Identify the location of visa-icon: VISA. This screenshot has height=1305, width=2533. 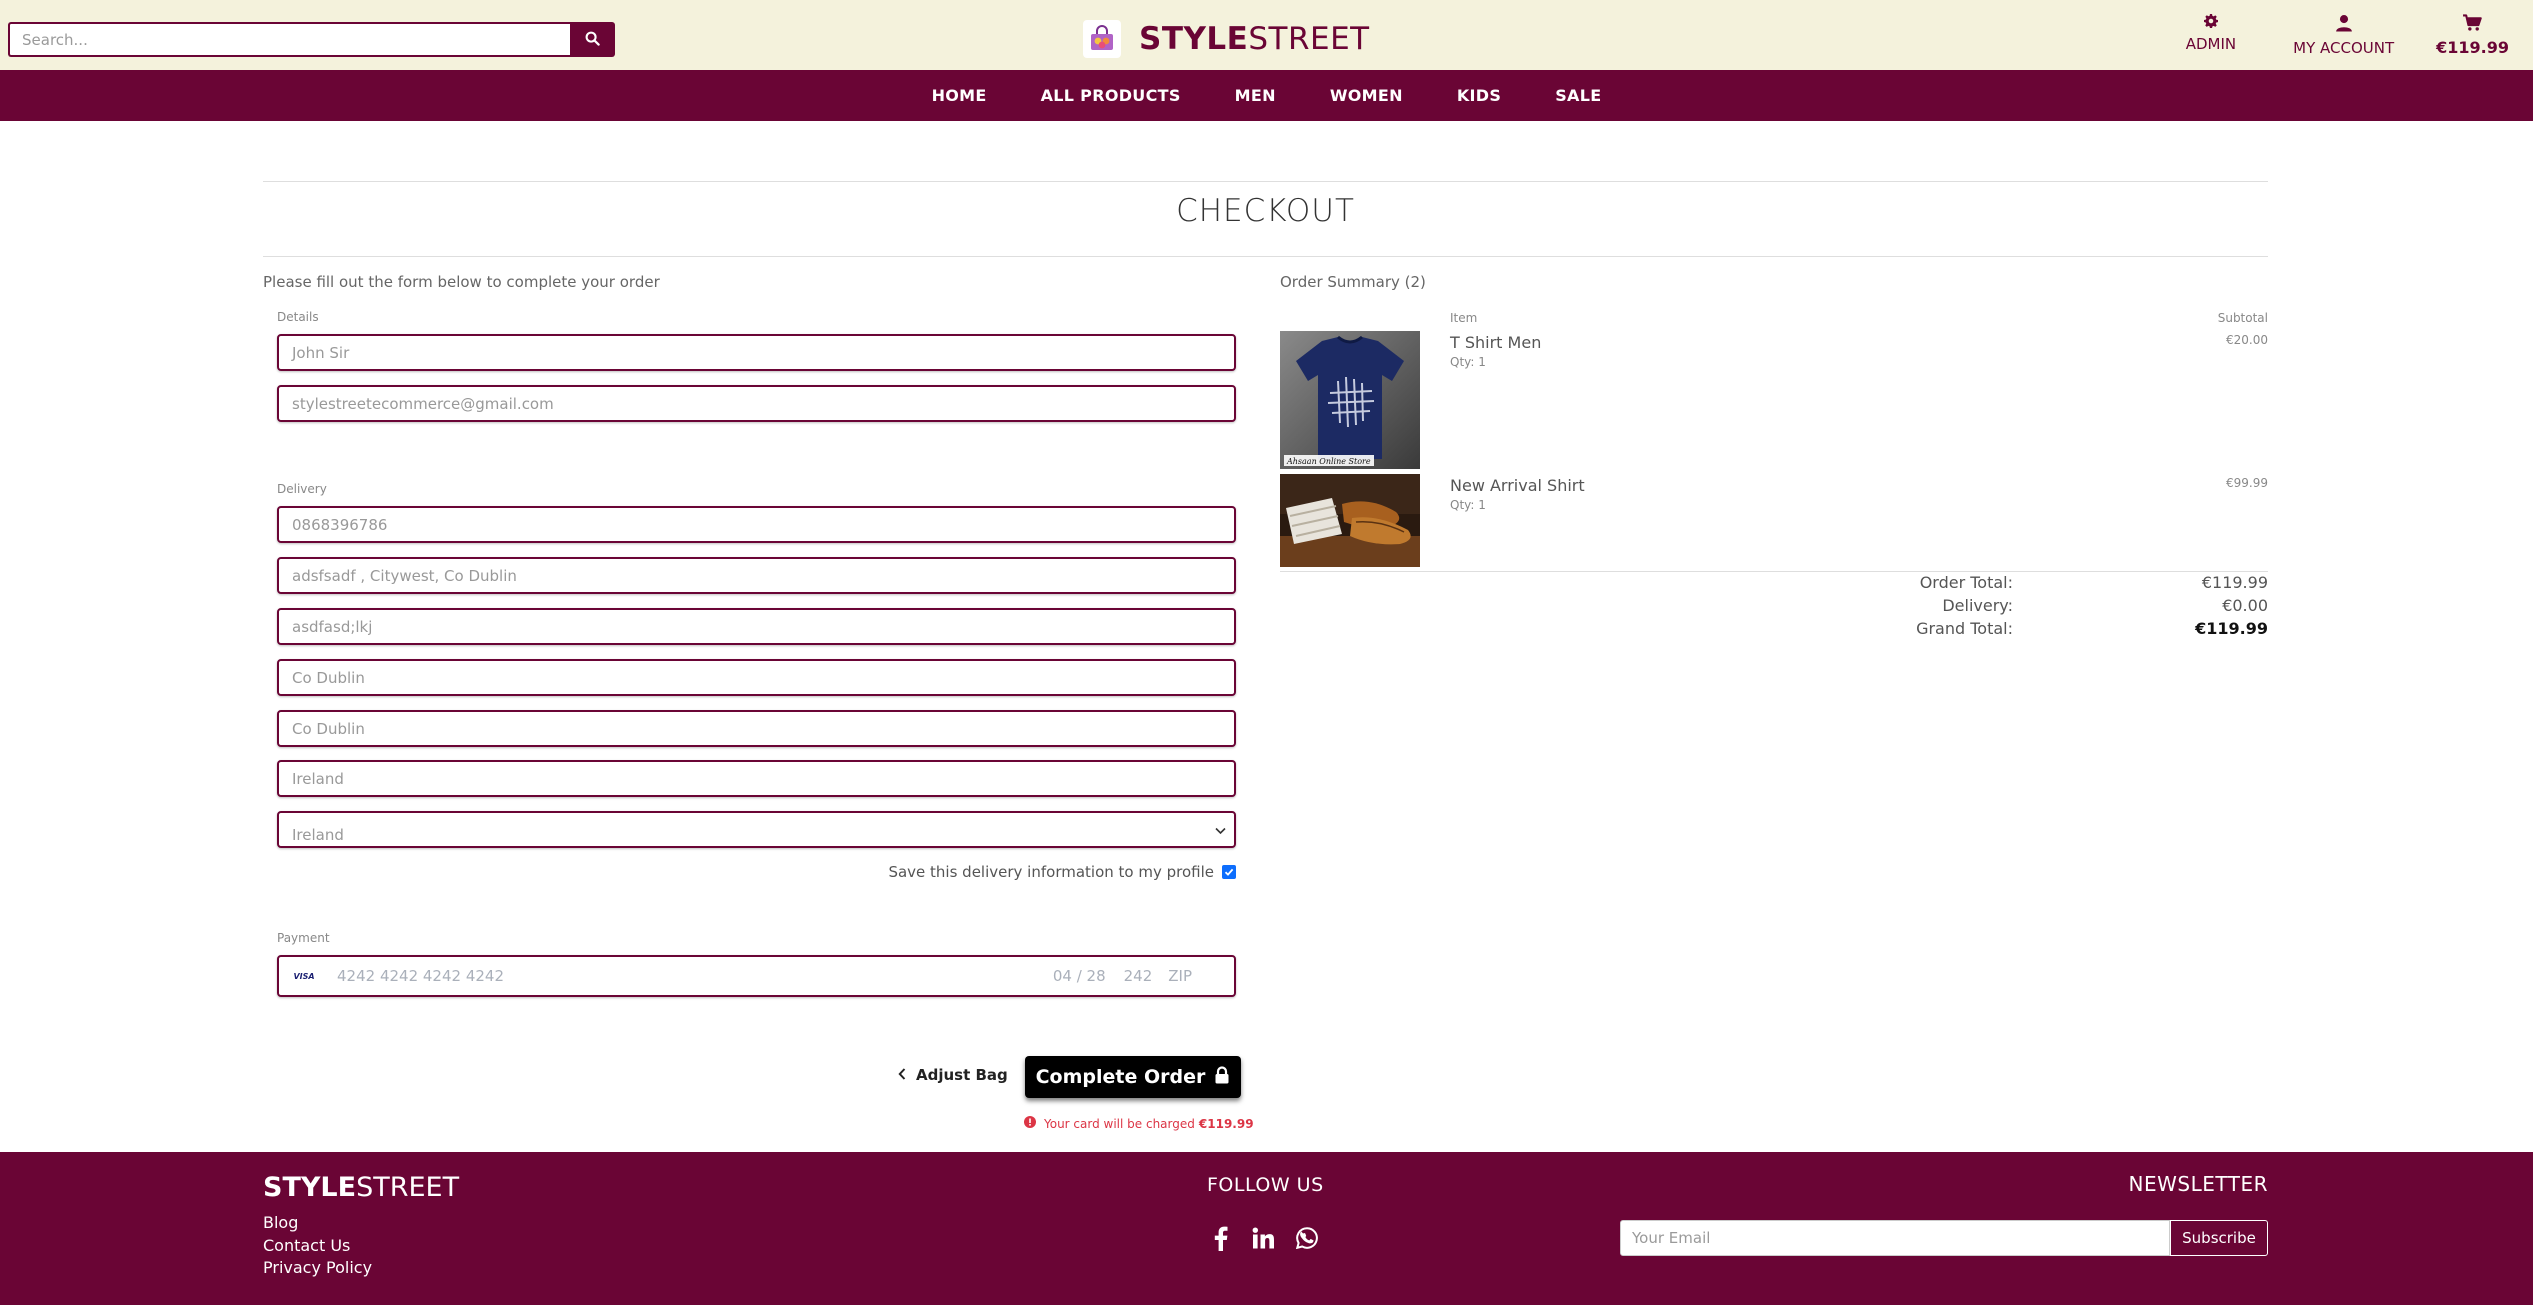
(304, 976).